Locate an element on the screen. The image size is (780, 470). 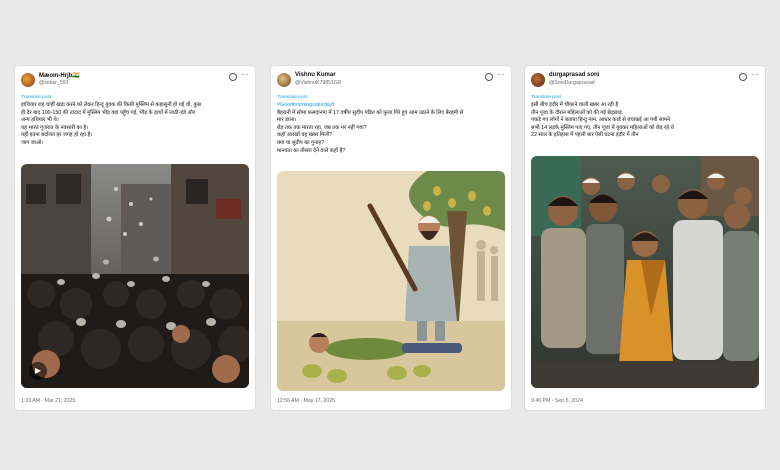
crowd-street-image is located at coordinates (135, 276).